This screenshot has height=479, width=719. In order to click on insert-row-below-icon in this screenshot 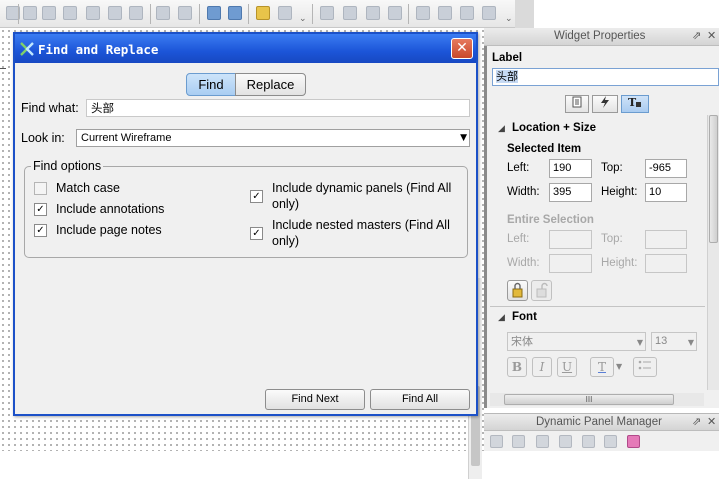, I will do `click(373, 13)`.